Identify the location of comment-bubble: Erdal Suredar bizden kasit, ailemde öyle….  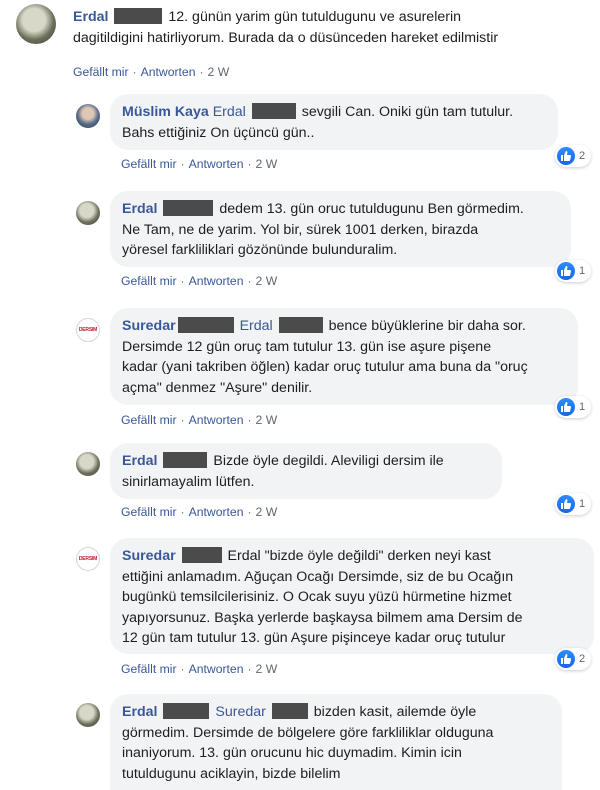
(336, 742).